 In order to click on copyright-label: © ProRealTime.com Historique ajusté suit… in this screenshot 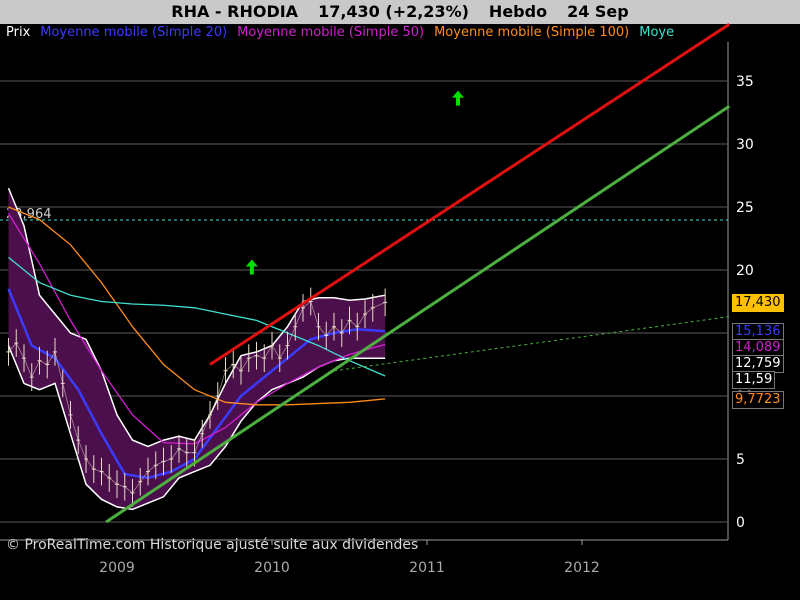, I will do `click(212, 545)`.